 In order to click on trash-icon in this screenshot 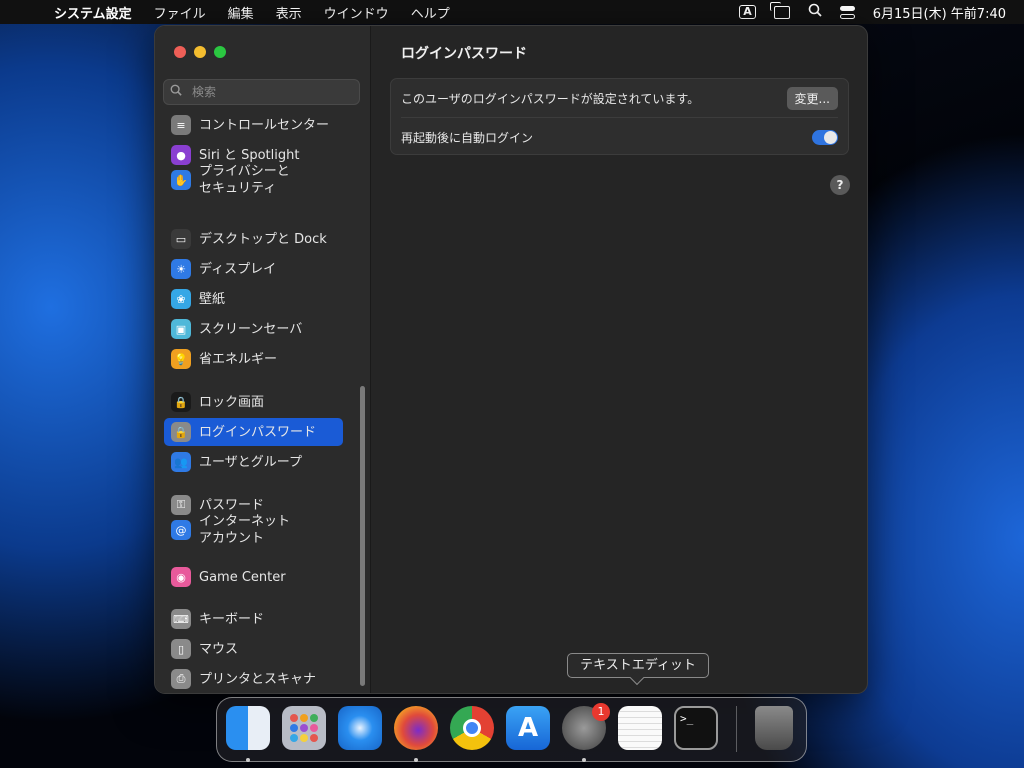, I will do `click(774, 728)`.